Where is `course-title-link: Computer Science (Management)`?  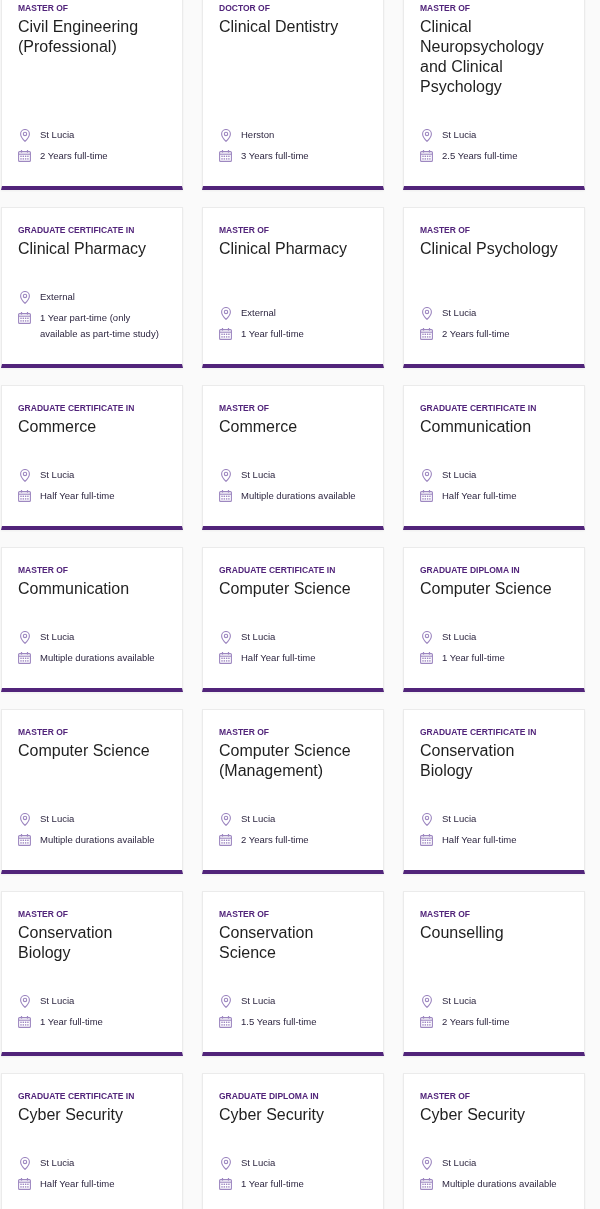 course-title-link: Computer Science (Management) is located at coordinates (291, 761).